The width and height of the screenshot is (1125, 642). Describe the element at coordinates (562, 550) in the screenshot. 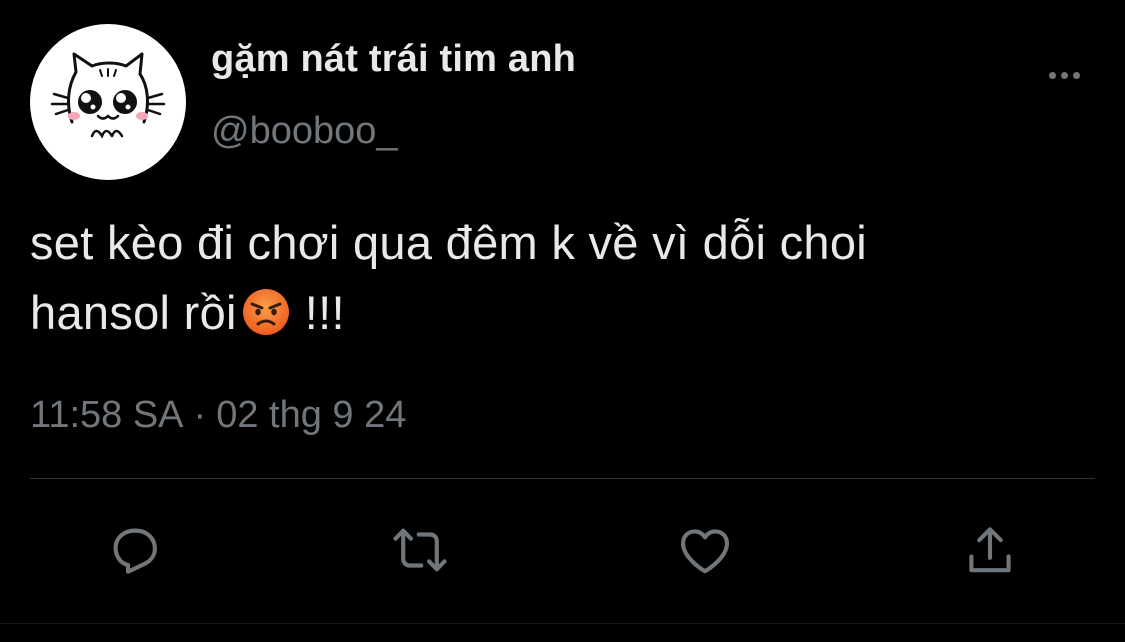

I see `tweet-action-bar` at that location.